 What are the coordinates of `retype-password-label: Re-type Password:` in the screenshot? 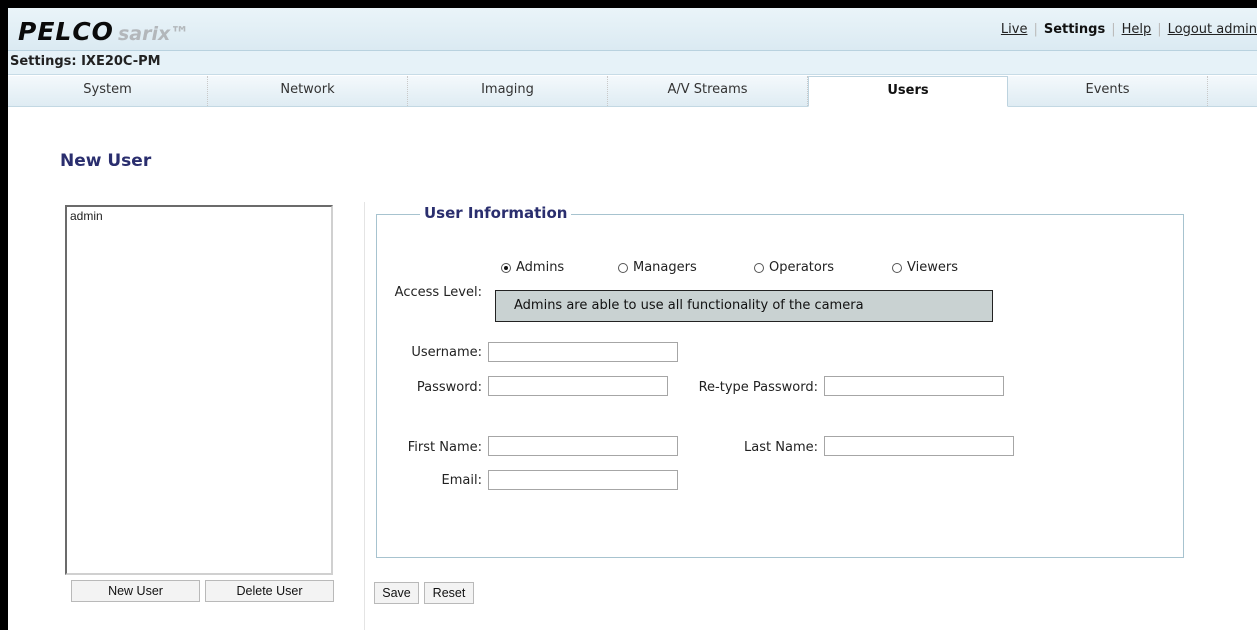 It's located at (758, 387).